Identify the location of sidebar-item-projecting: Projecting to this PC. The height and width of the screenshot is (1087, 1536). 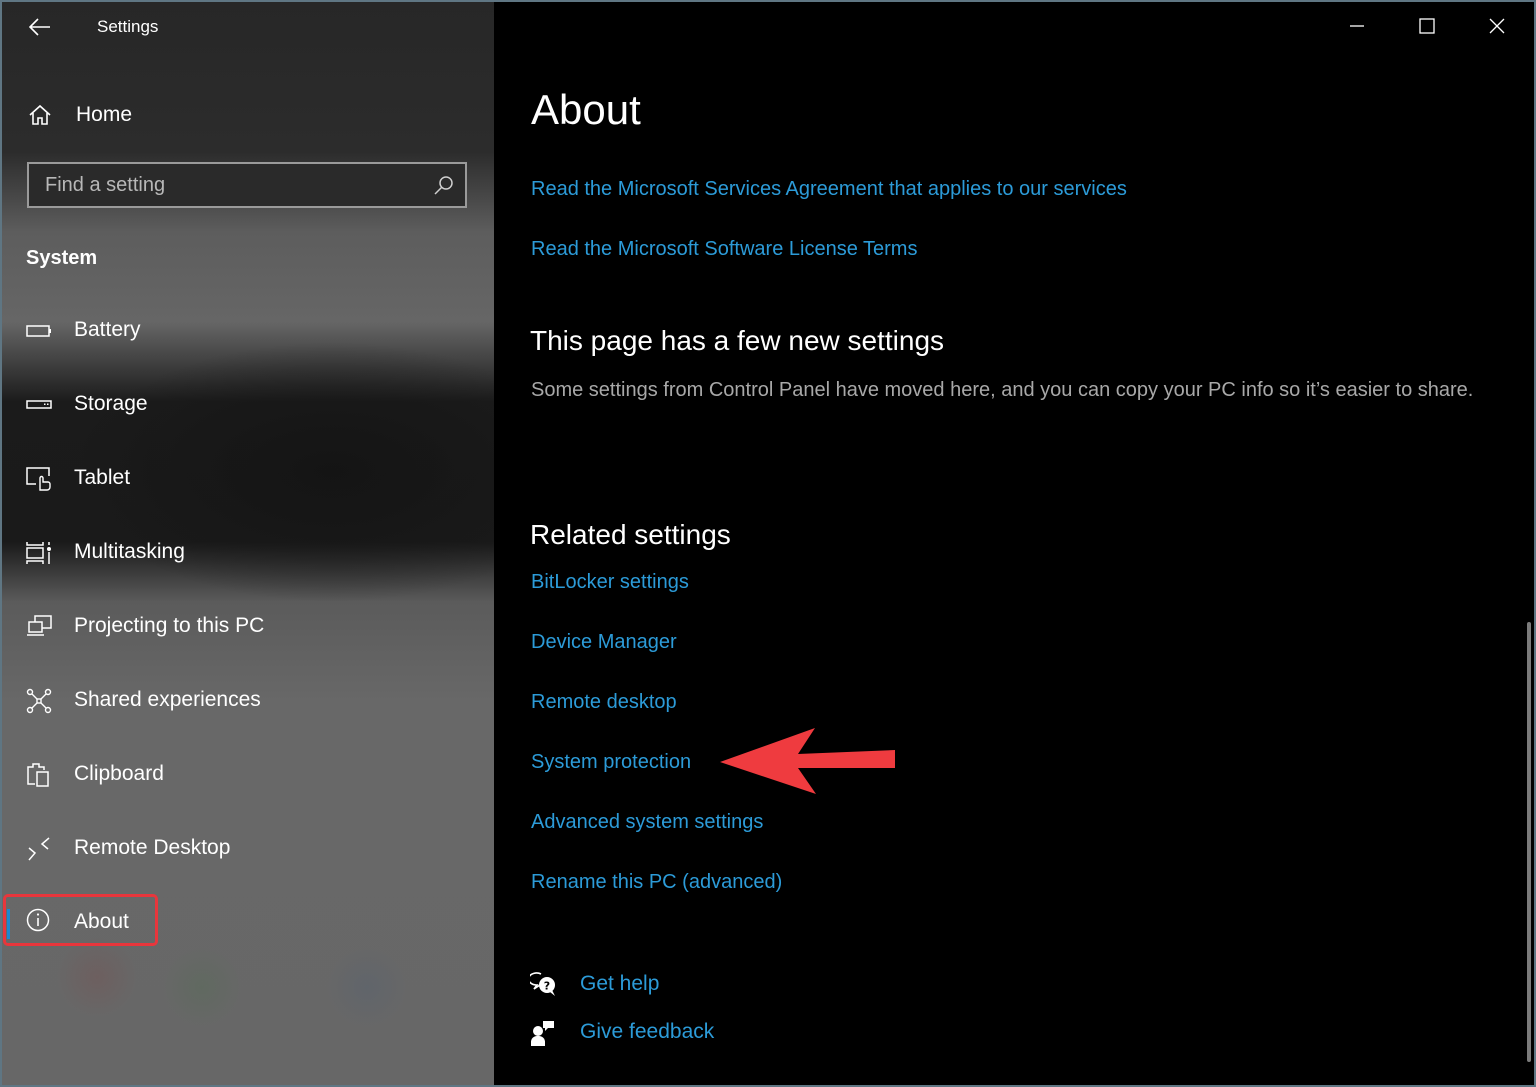
(248, 627).